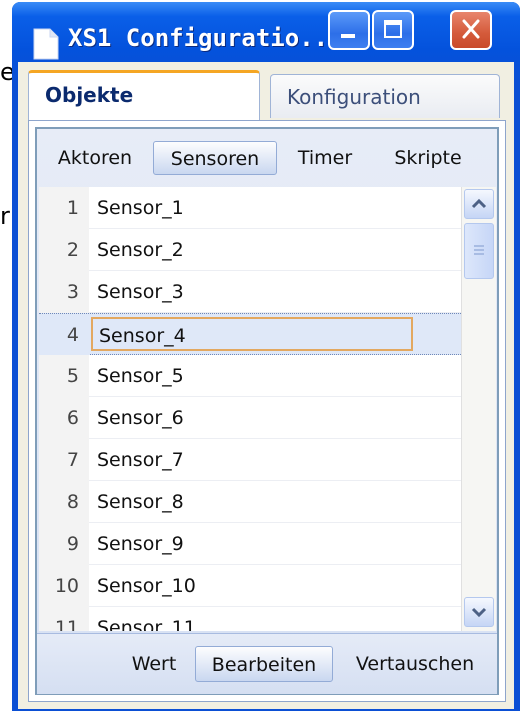 The height and width of the screenshot is (711, 520). I want to click on minimize-icon, so click(348, 36).